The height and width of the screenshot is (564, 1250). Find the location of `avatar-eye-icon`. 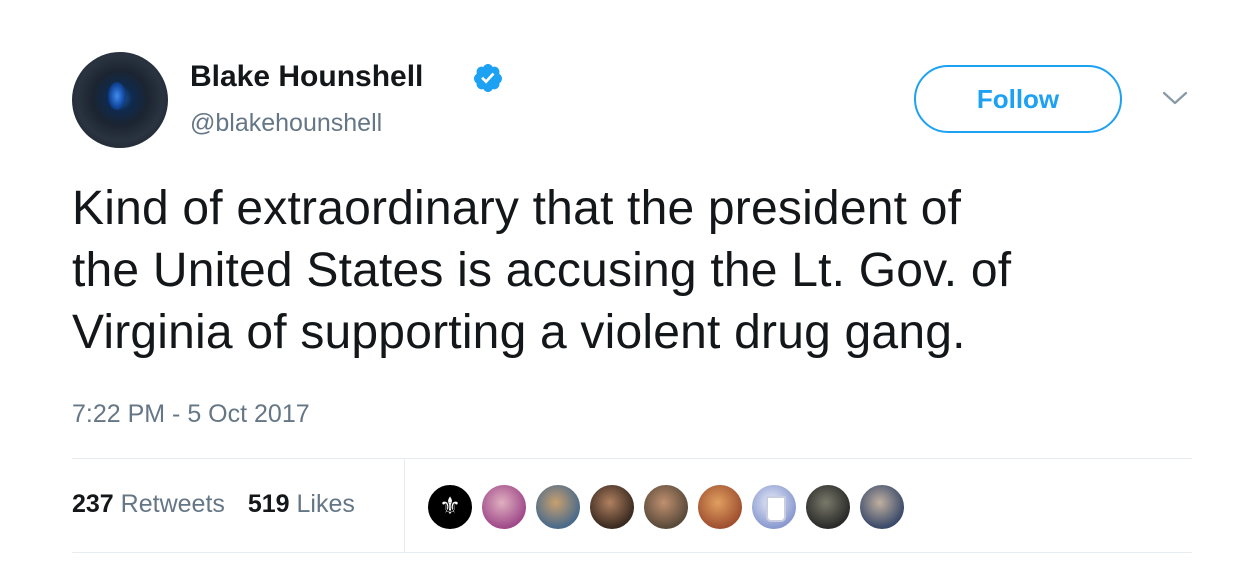

avatar-eye-icon is located at coordinates (117, 96).